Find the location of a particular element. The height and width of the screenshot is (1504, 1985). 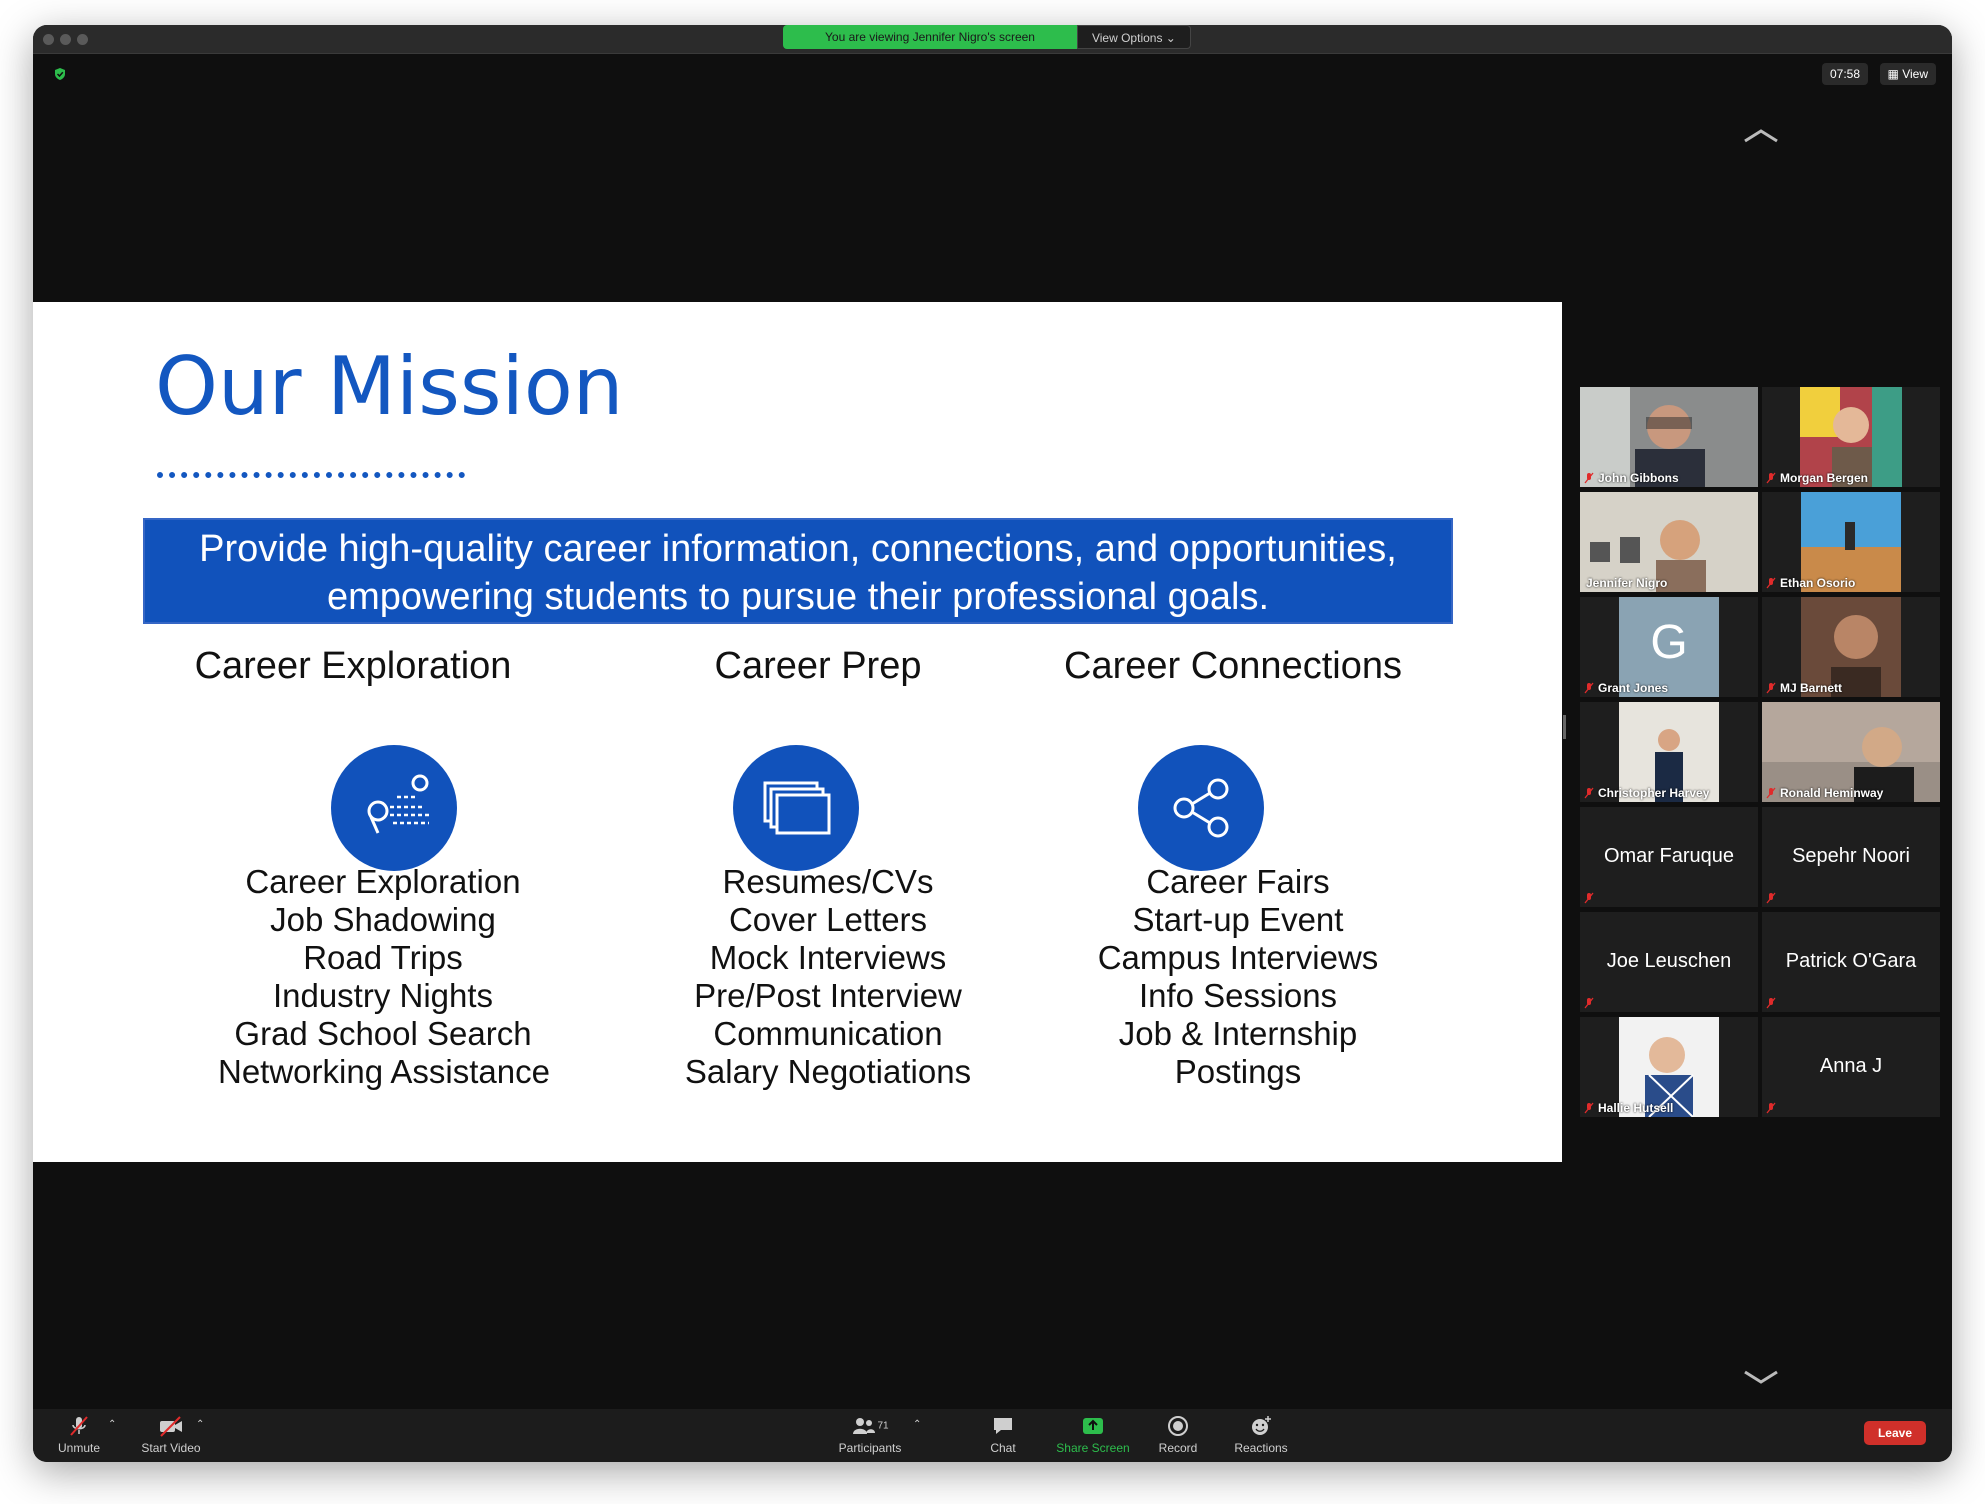

participant-tile: Ethan Osorio is located at coordinates (1851, 542).